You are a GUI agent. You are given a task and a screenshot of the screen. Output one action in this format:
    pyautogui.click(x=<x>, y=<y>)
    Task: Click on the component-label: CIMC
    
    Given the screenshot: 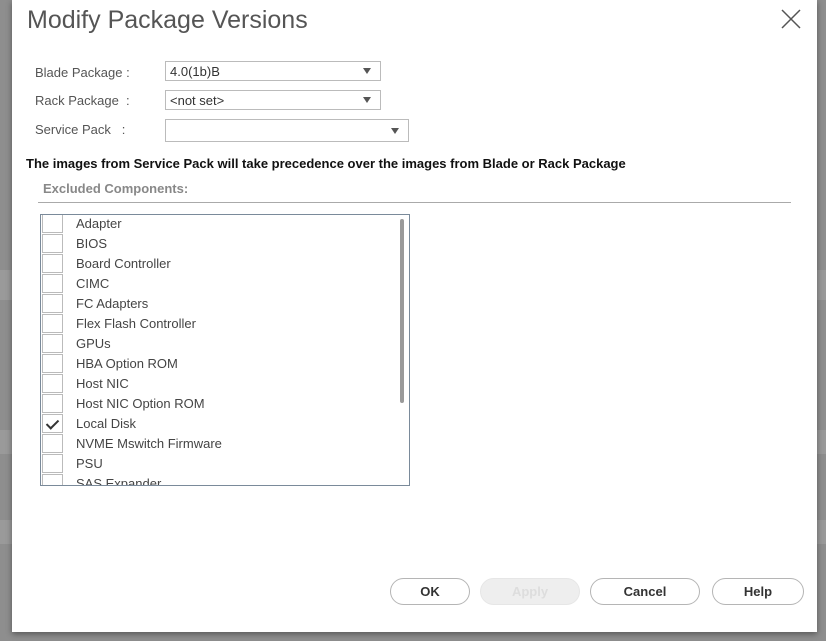 What is the action you would take?
    pyautogui.click(x=93, y=283)
    